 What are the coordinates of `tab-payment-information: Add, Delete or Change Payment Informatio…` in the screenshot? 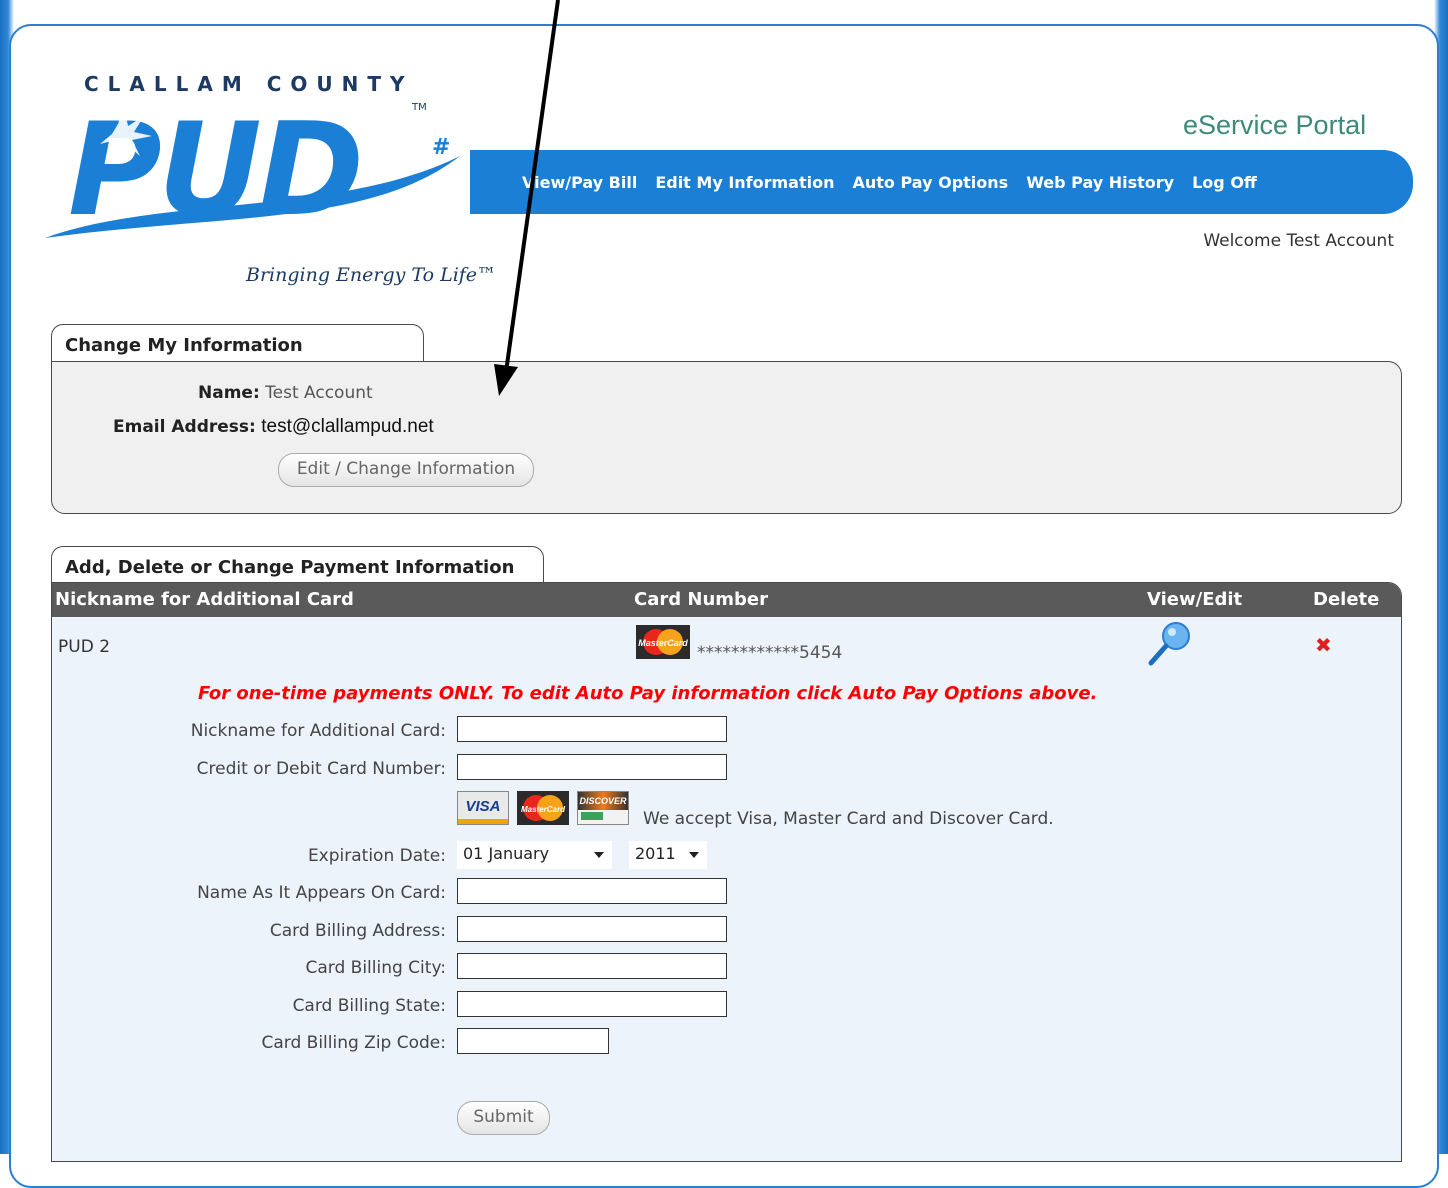 It's located at (297, 566).